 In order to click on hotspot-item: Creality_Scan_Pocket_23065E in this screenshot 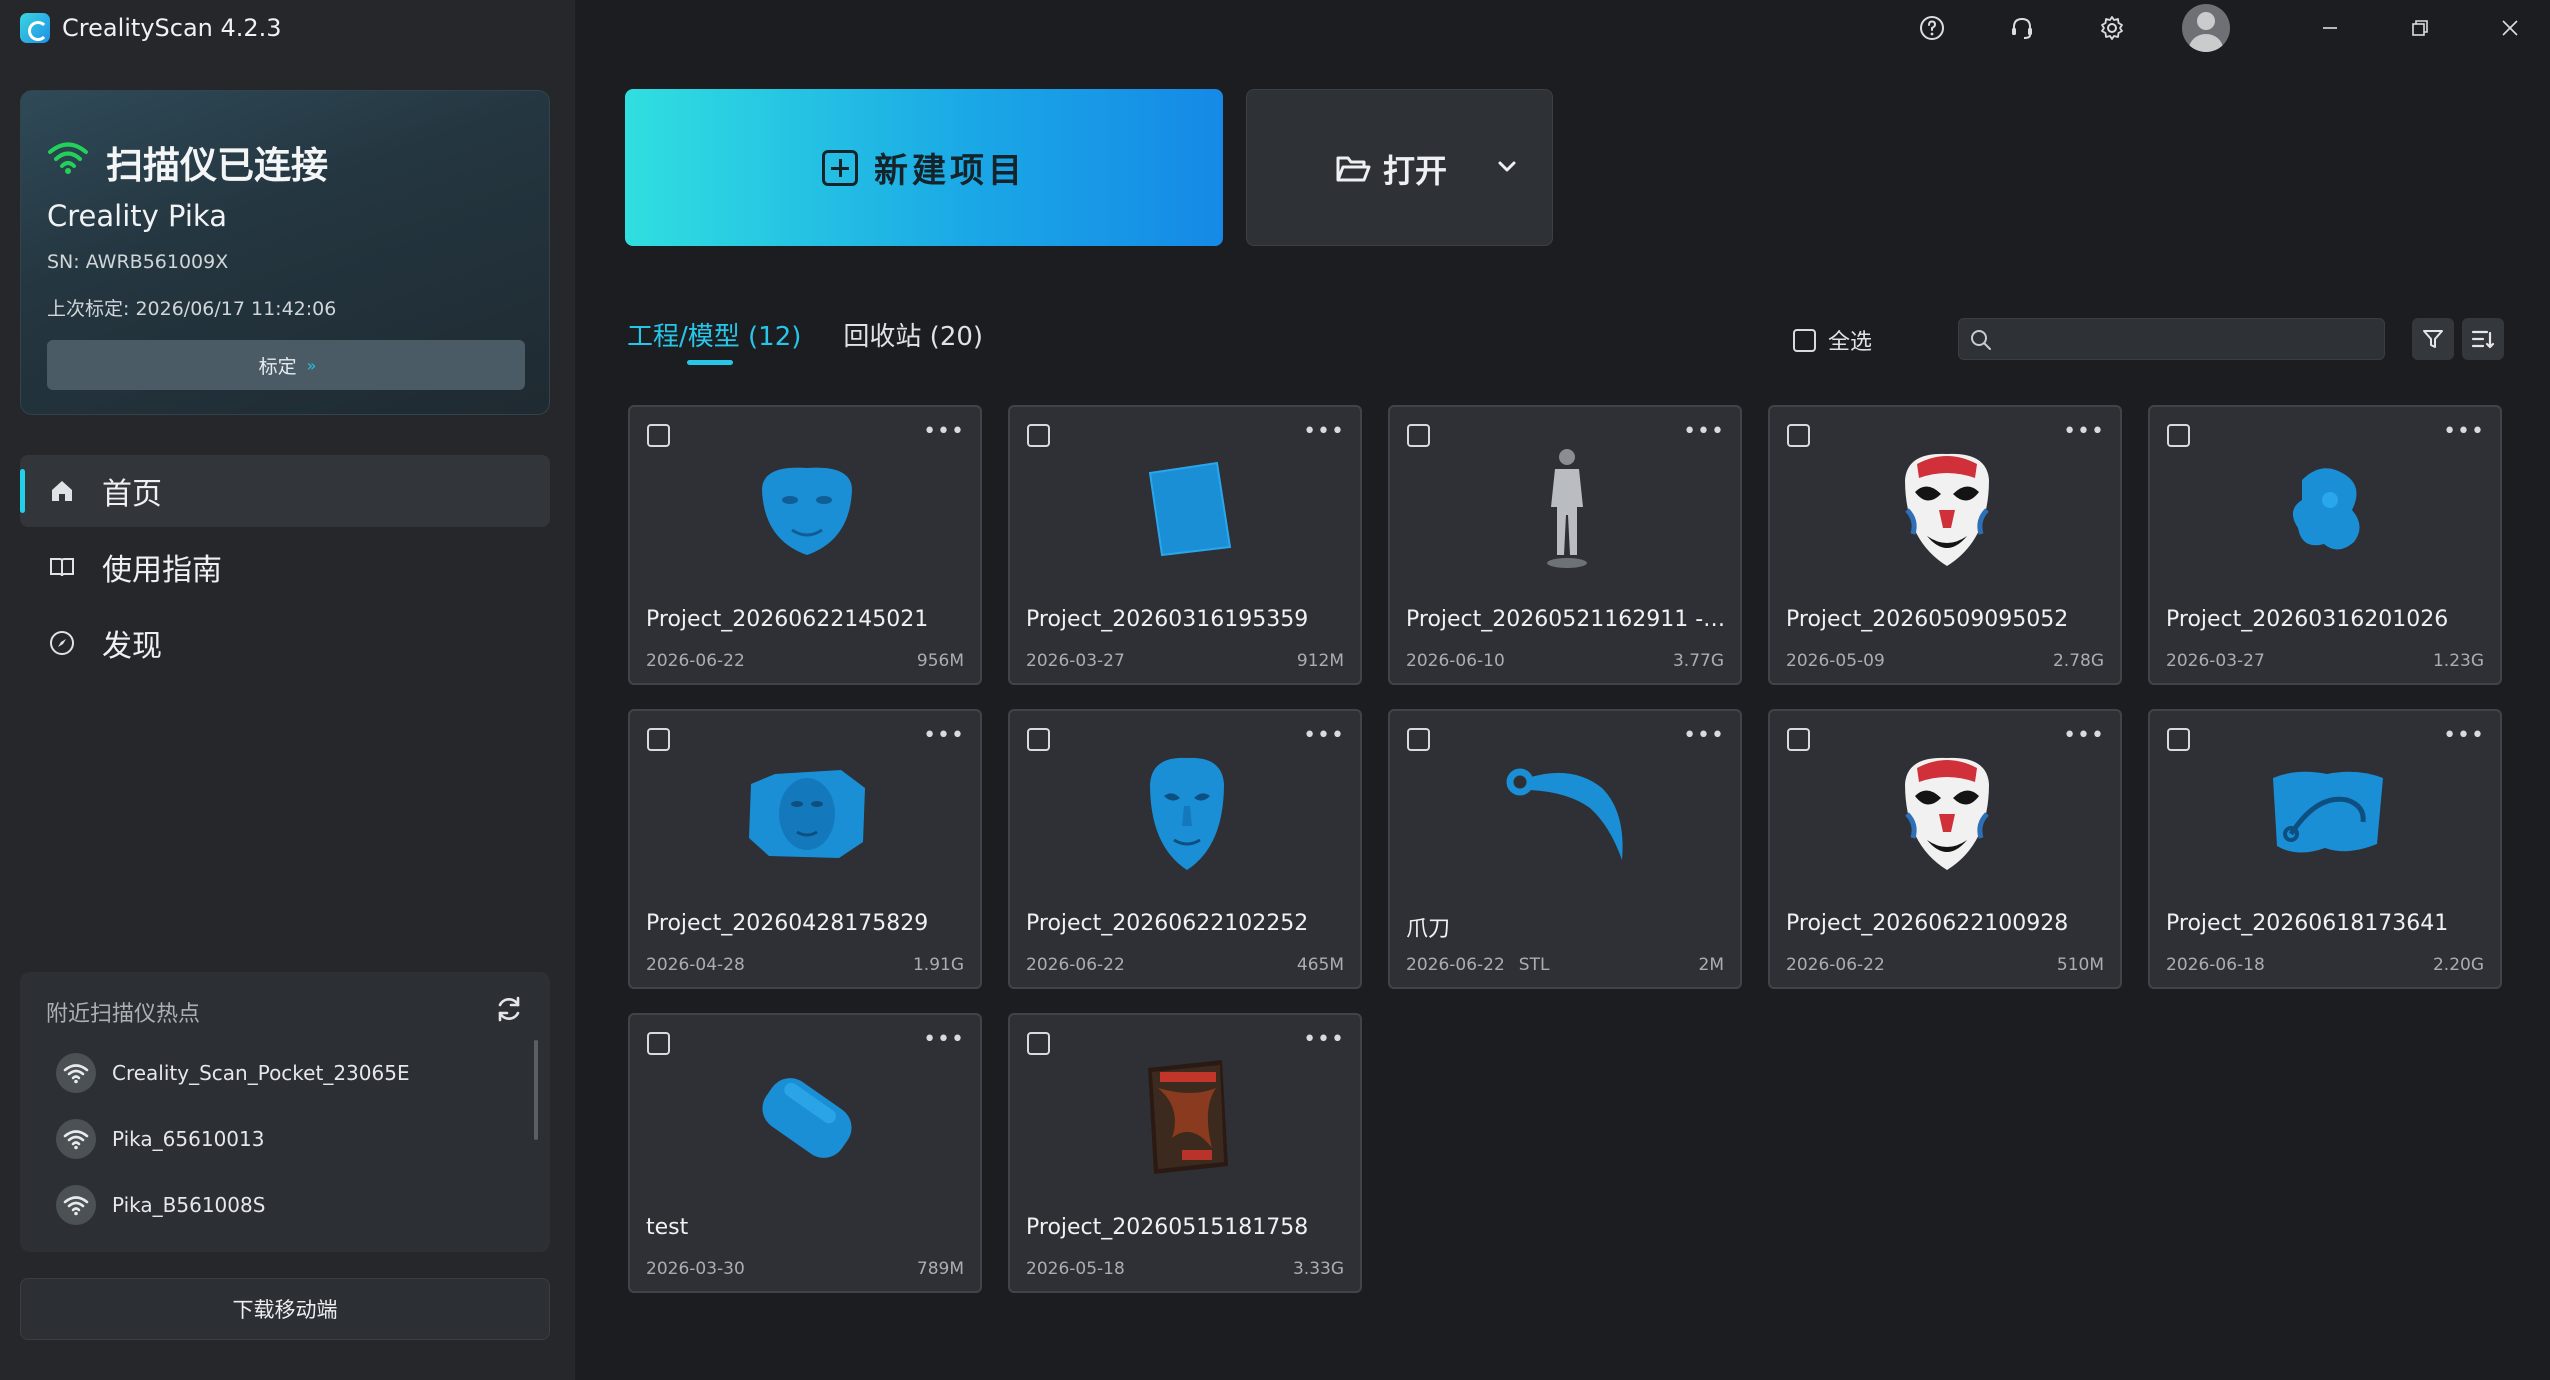, I will do `click(291, 1073)`.